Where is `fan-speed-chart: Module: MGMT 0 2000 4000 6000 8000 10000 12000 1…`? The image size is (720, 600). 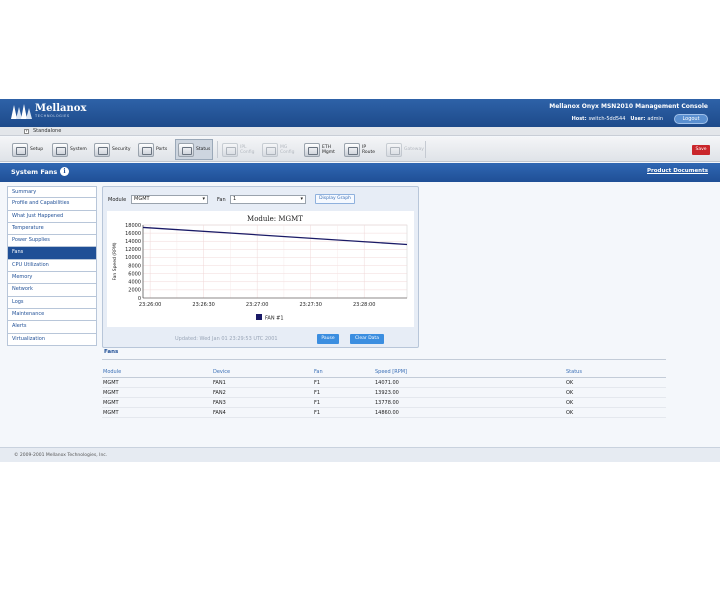 fan-speed-chart: Module: MGMT 0 2000 4000 6000 8000 10000 12000 1… is located at coordinates (260, 269).